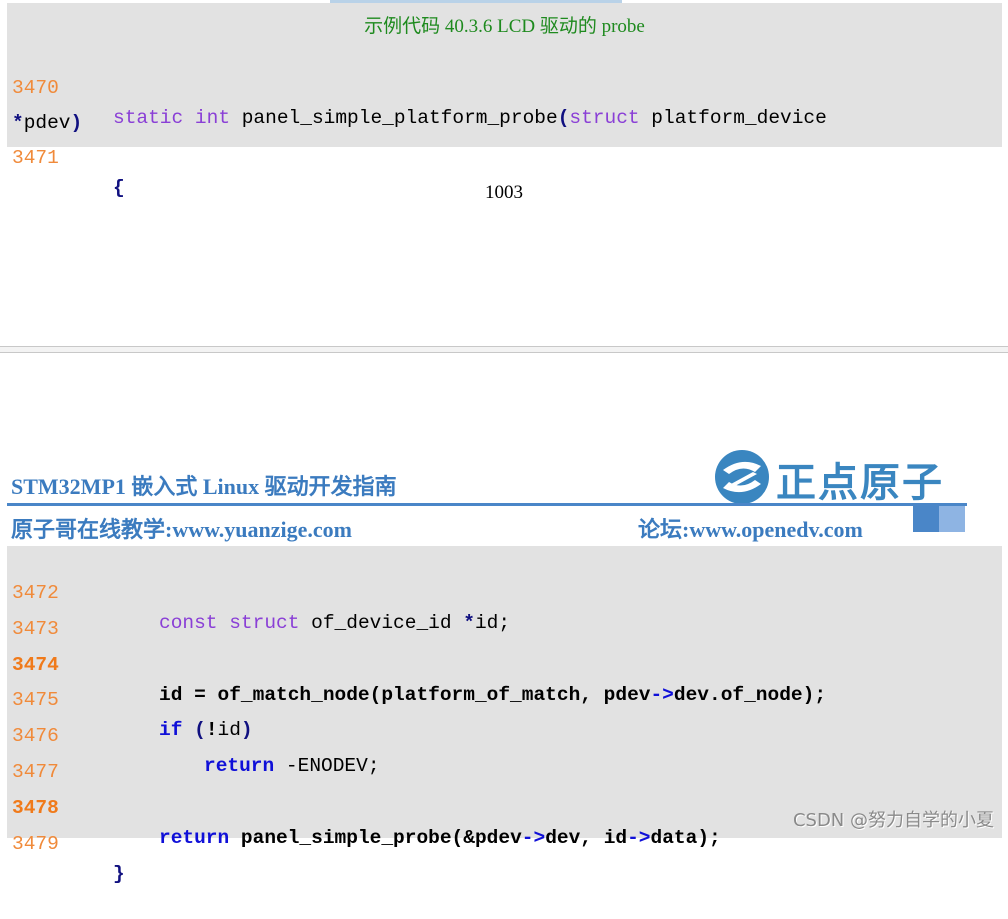  Describe the element at coordinates (212, 118) in the screenshot. I see `keyword: int` at that location.